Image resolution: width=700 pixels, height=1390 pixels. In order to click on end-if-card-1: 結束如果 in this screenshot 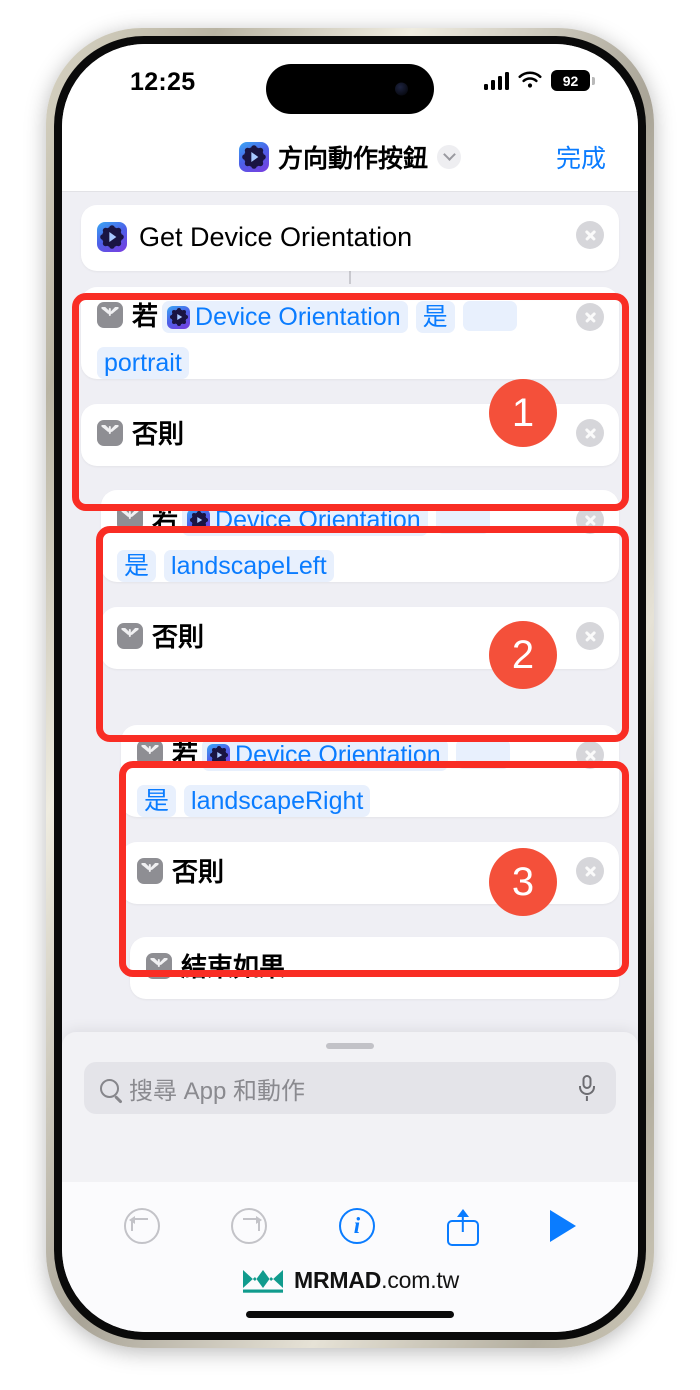, I will do `click(374, 968)`.